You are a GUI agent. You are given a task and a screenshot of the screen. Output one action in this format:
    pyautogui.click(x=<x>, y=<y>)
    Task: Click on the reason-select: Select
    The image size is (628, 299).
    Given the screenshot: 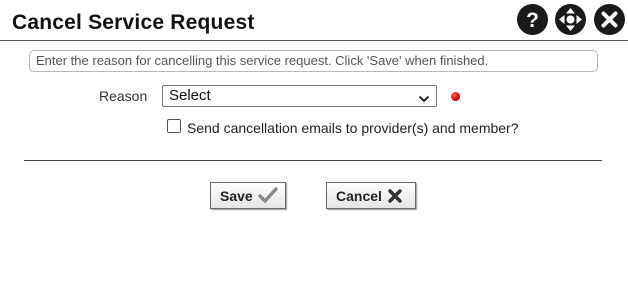 What is the action you would take?
    pyautogui.click(x=299, y=96)
    